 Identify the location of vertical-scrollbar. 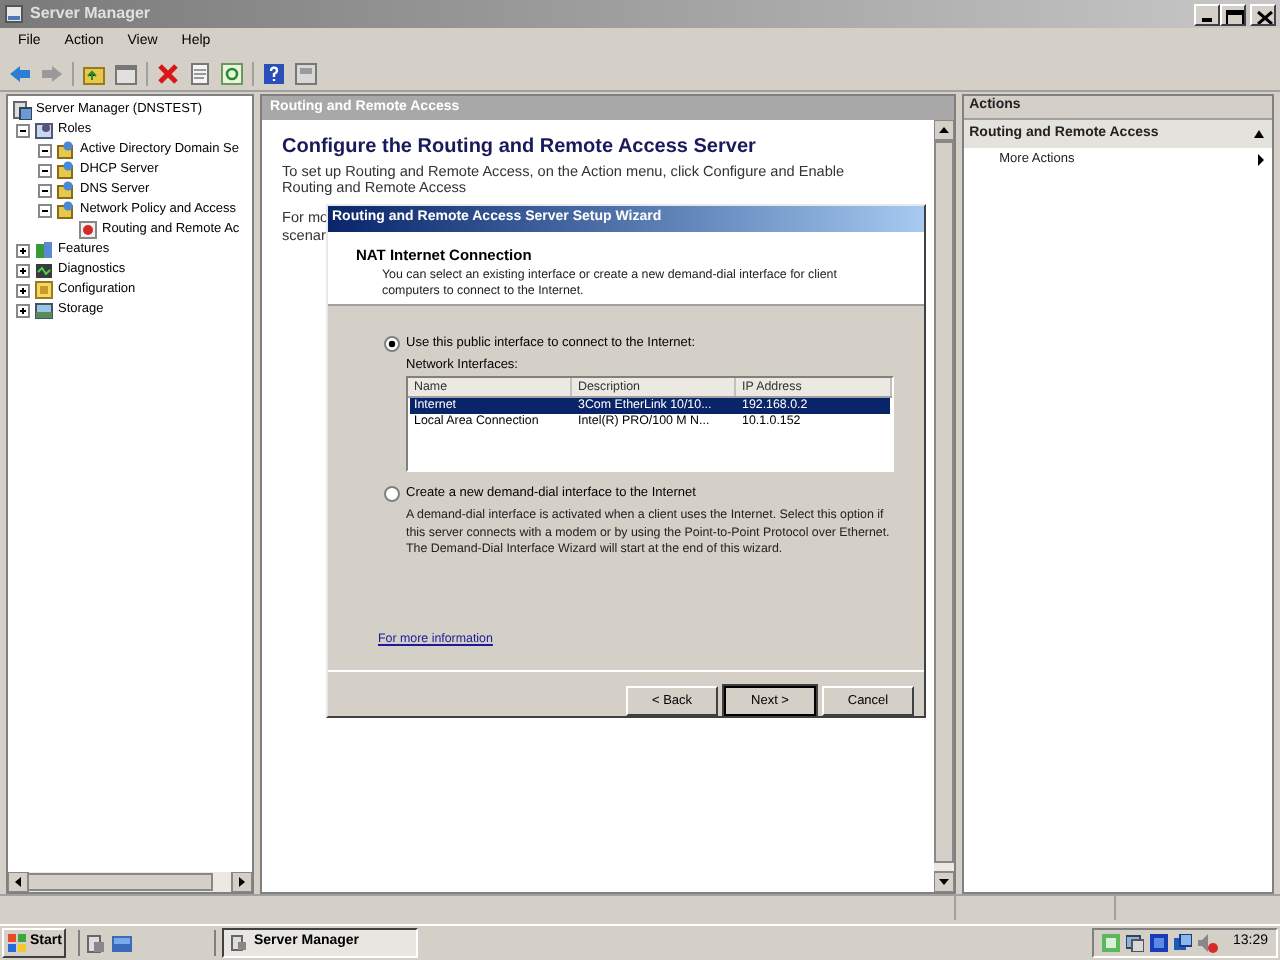
(943, 506).